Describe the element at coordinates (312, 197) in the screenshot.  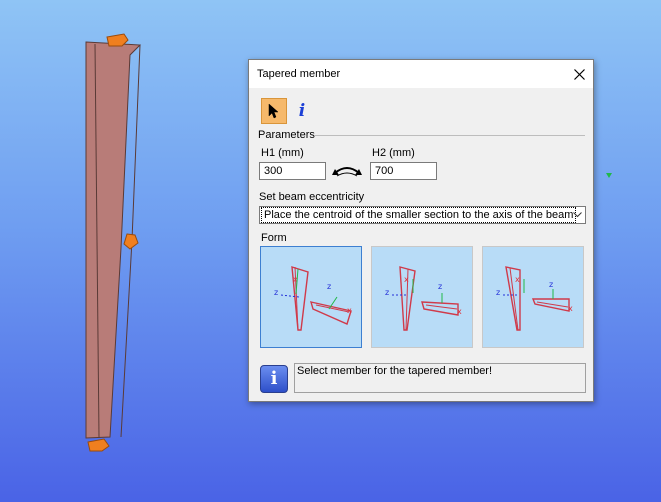
I see `eccentricity-label: Set beam eccentricity` at that location.